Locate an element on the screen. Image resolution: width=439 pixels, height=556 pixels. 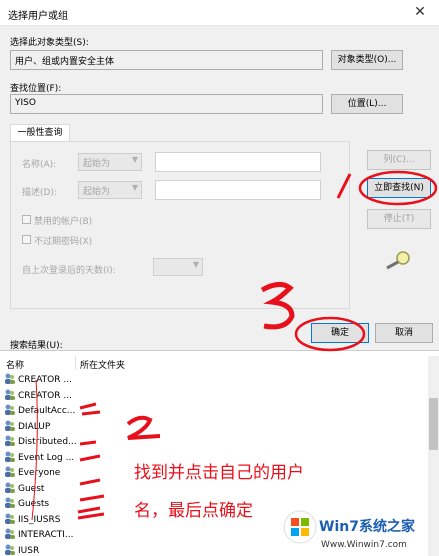
guide-line is located at coordinates (34, 450).